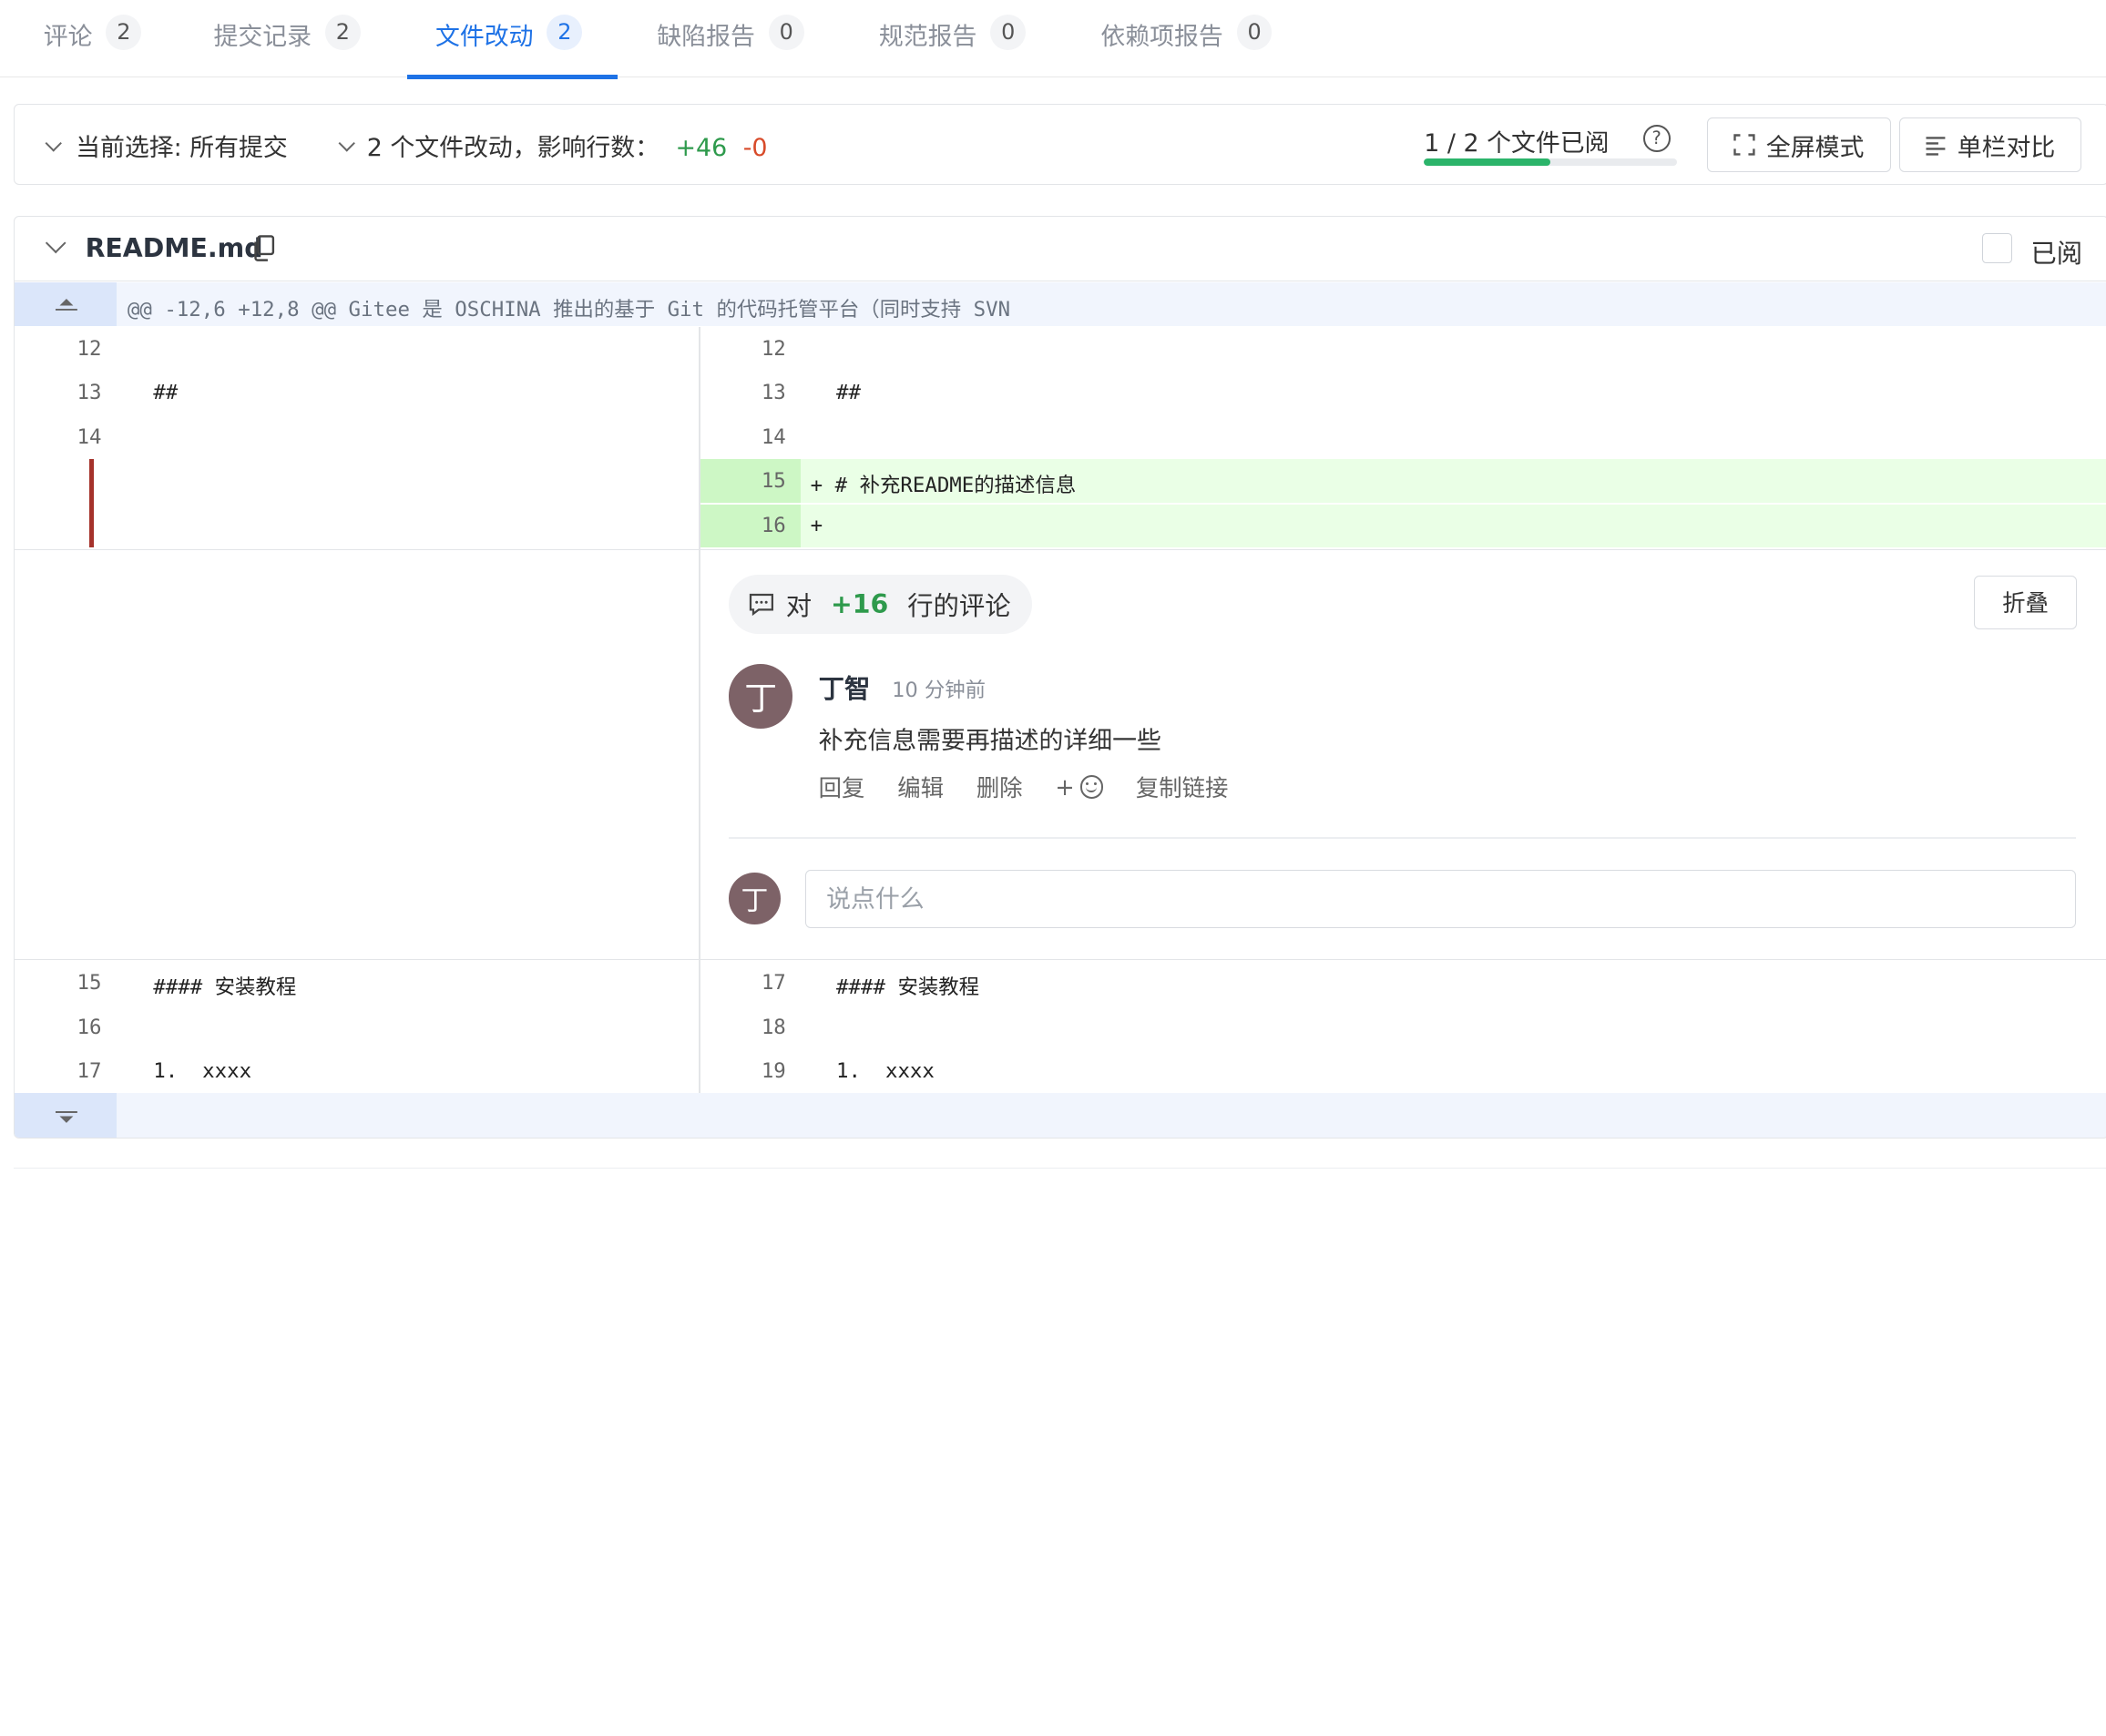  What do you see at coordinates (1440, 899) in the screenshot?
I see `reply-input` at bounding box center [1440, 899].